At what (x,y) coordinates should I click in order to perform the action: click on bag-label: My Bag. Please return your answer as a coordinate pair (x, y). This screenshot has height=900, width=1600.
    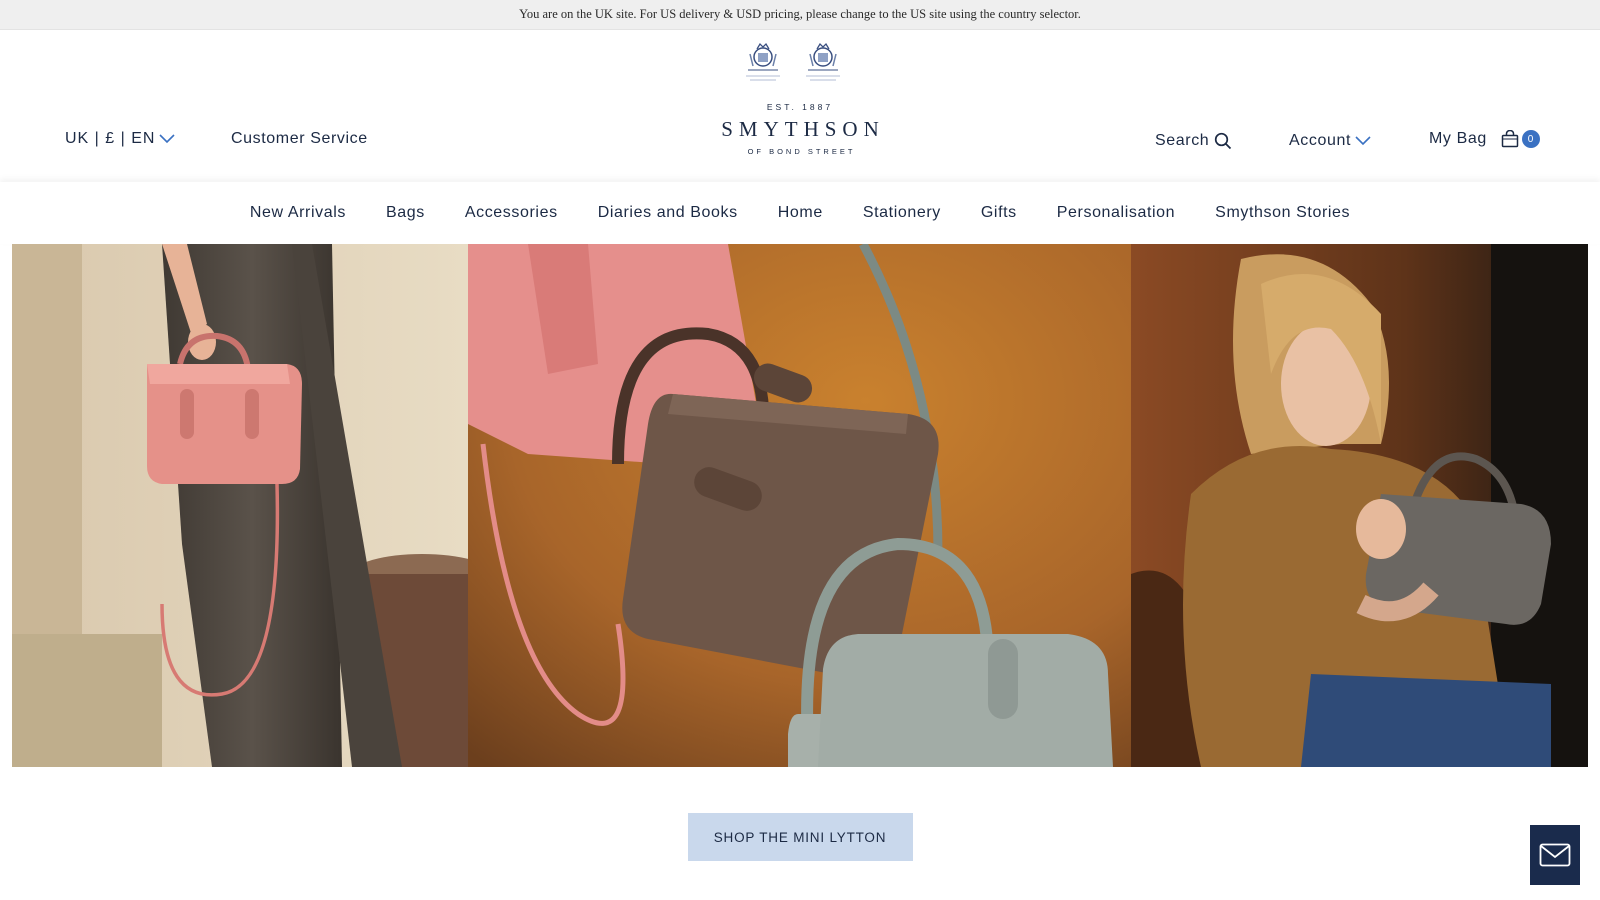
    Looking at the image, I should click on (1458, 138).